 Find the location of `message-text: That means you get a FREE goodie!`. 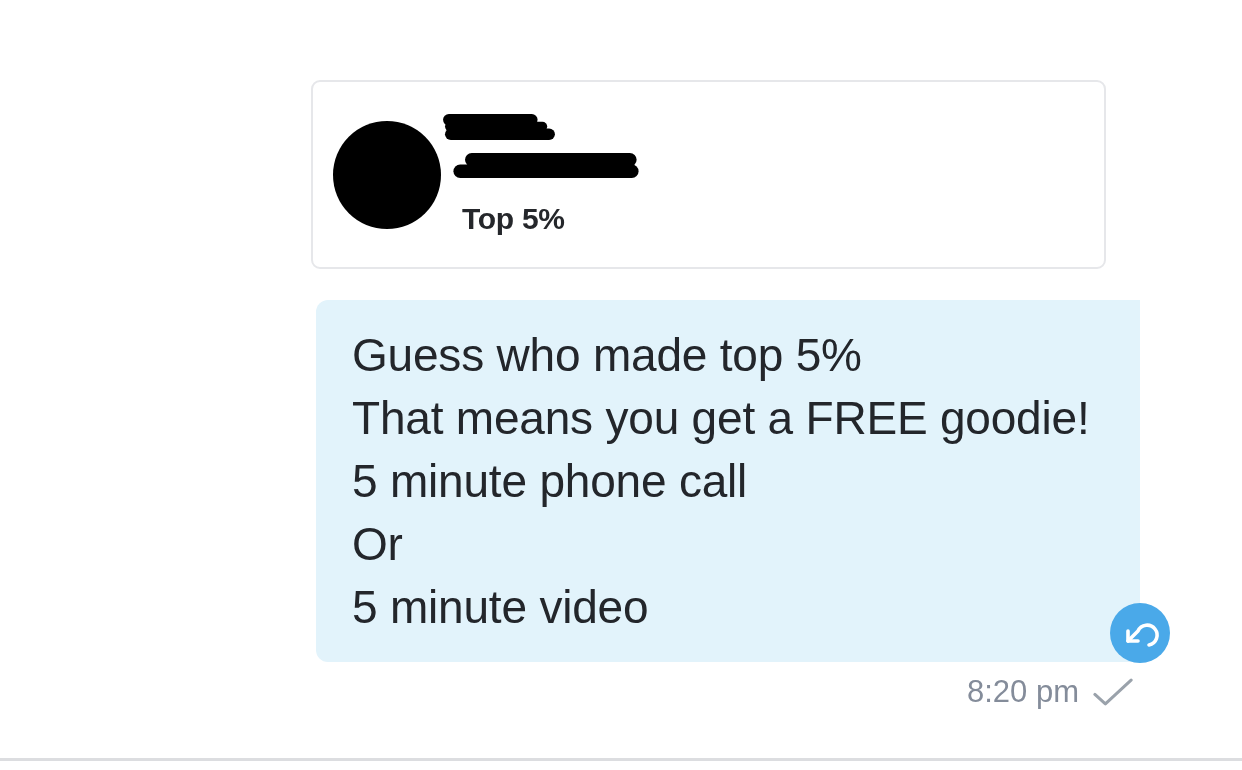

message-text: That means you get a FREE goodie! is located at coordinates (721, 418).